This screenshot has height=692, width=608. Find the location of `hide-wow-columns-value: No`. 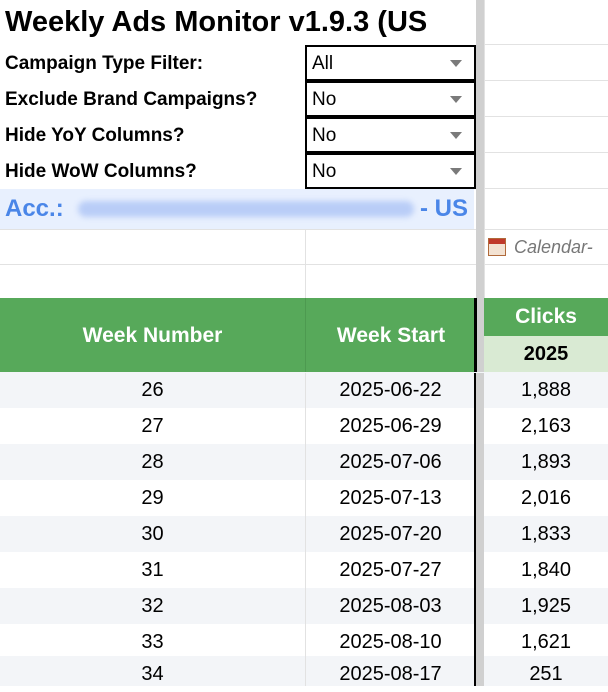

hide-wow-columns-value: No is located at coordinates (324, 171).